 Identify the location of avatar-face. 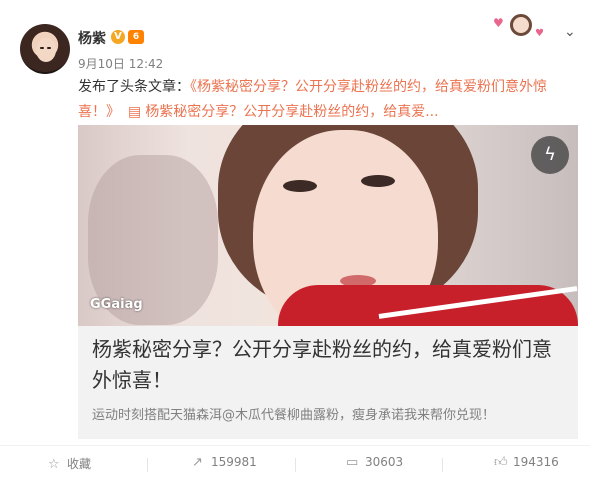
(46, 50).